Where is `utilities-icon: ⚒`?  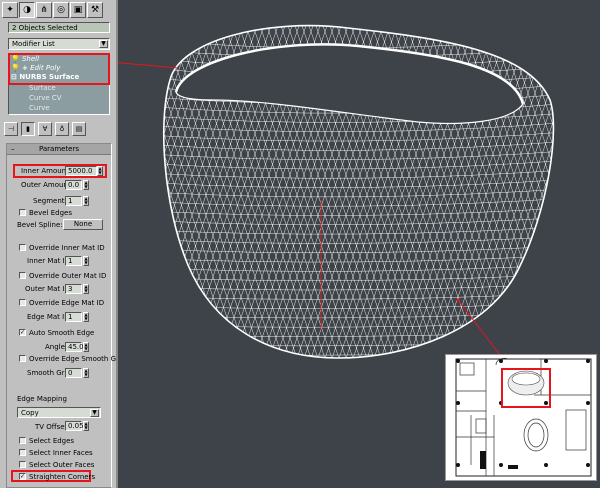
utilities-icon: ⚒ is located at coordinates (95, 10).